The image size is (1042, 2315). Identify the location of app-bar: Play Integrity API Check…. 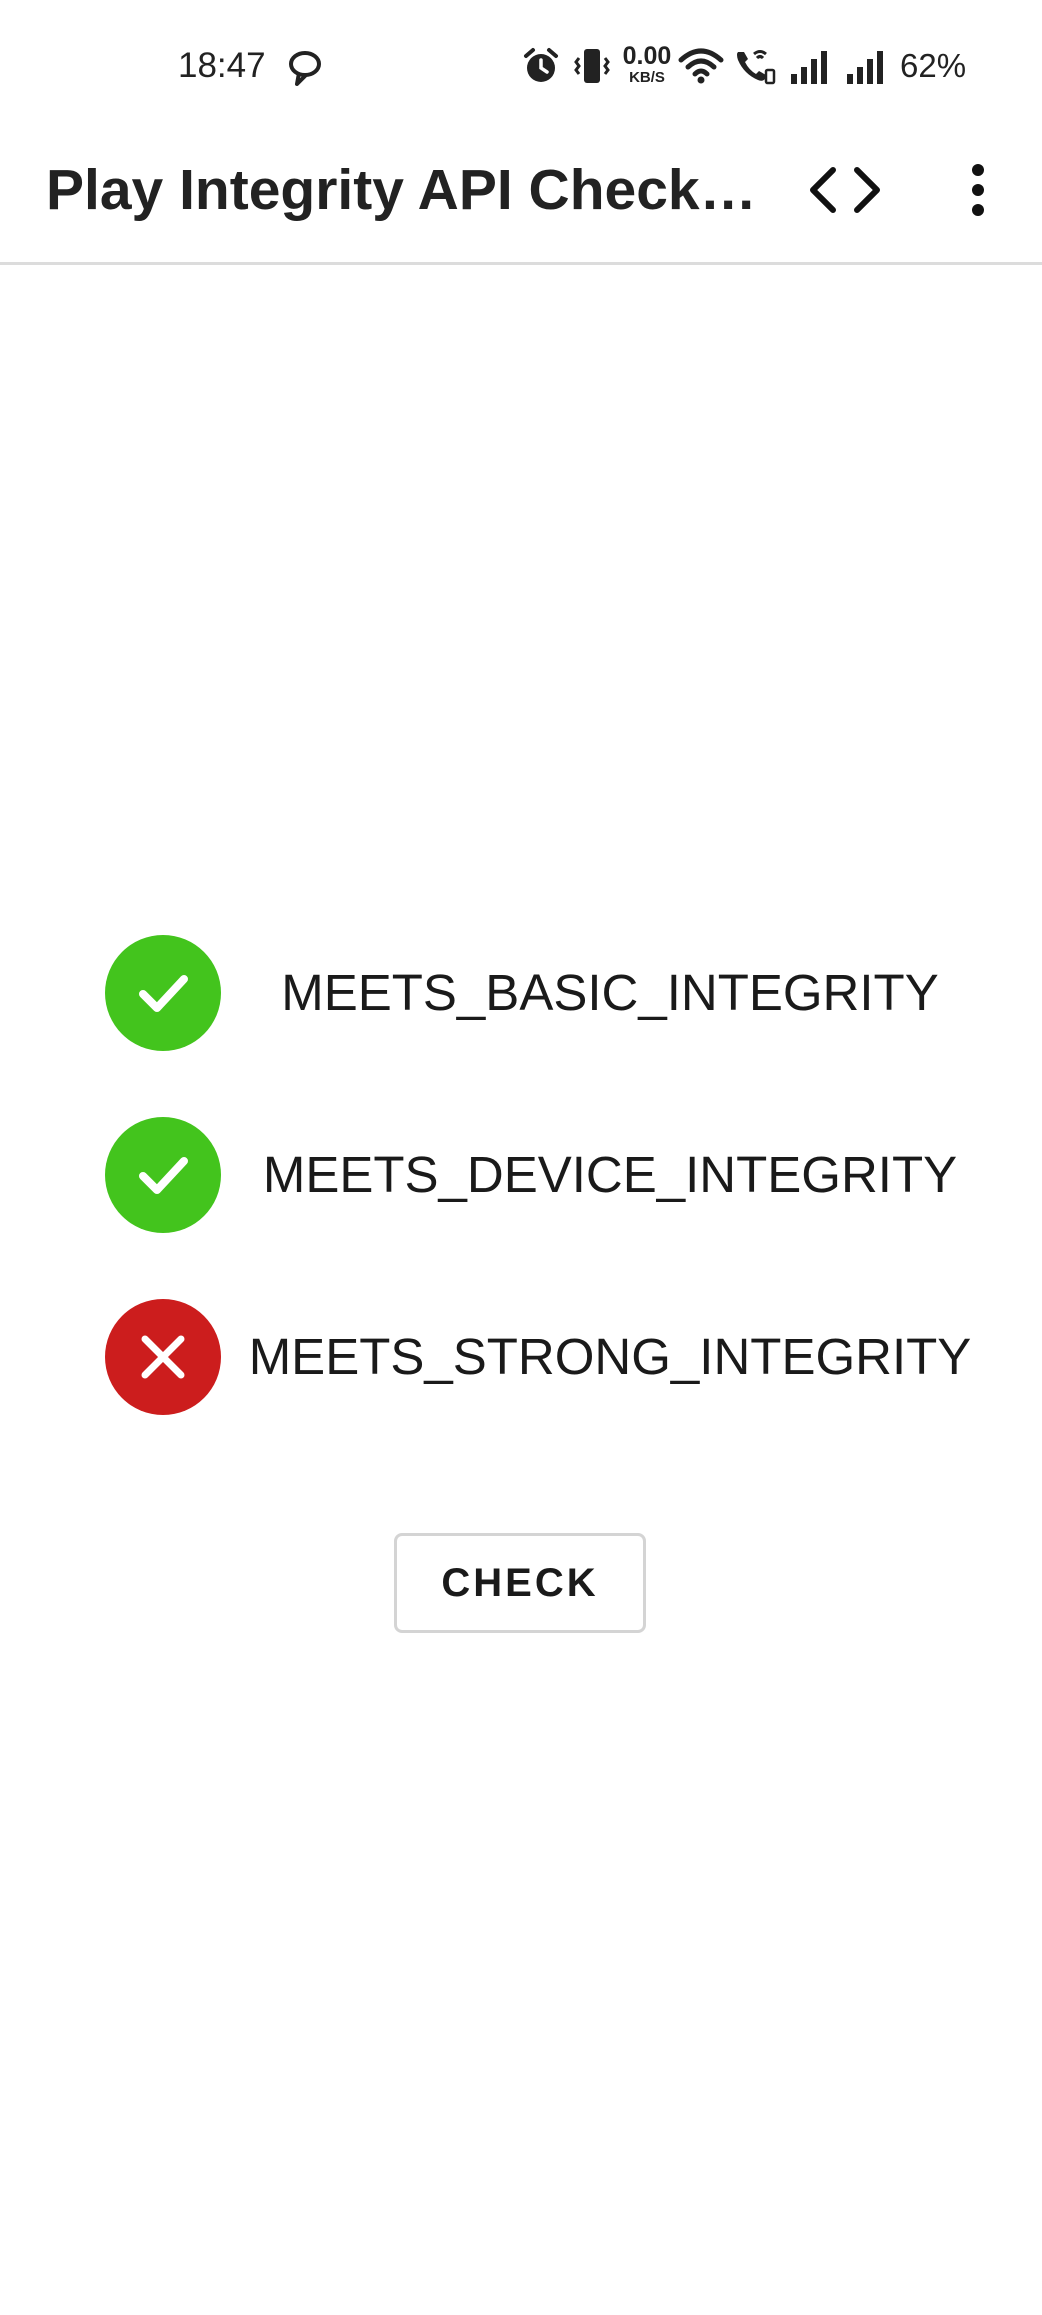
(521, 192).